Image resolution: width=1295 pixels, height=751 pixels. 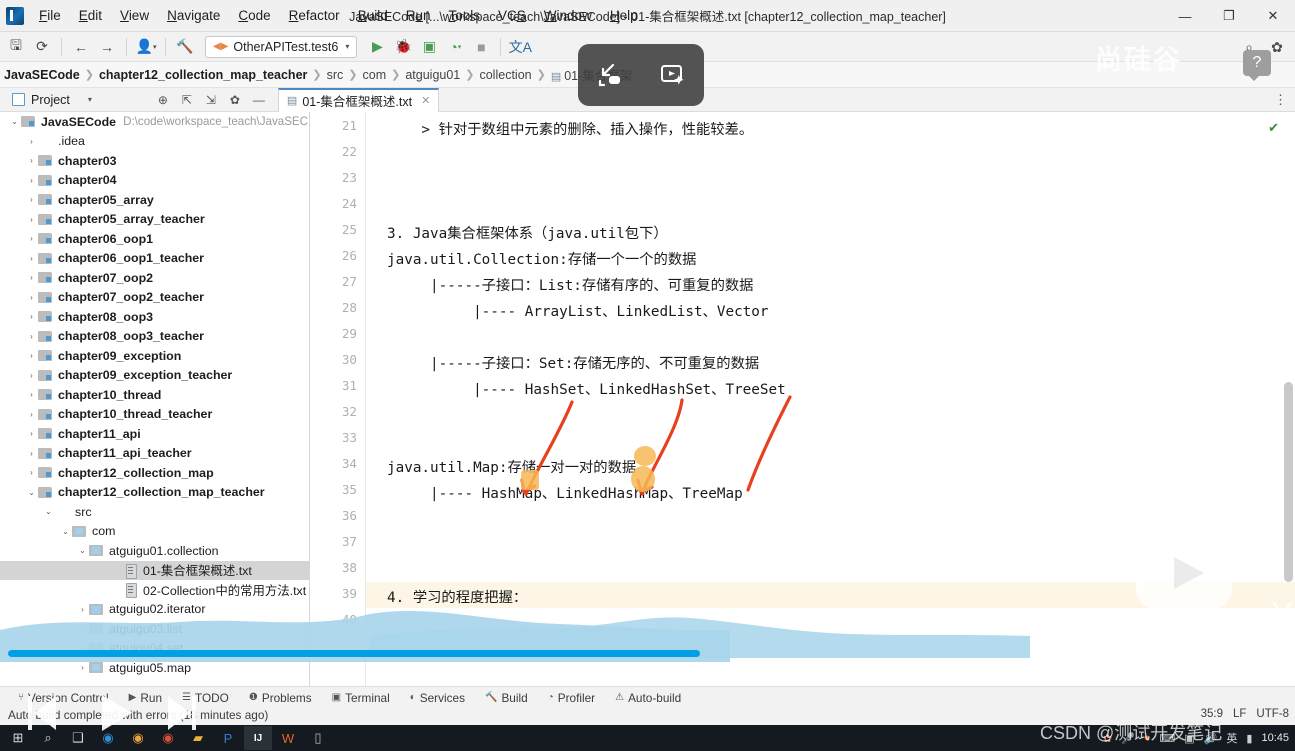 What do you see at coordinates (1282, 609) in the screenshot?
I see `expand-sidebar-icon: ❯❮` at bounding box center [1282, 609].